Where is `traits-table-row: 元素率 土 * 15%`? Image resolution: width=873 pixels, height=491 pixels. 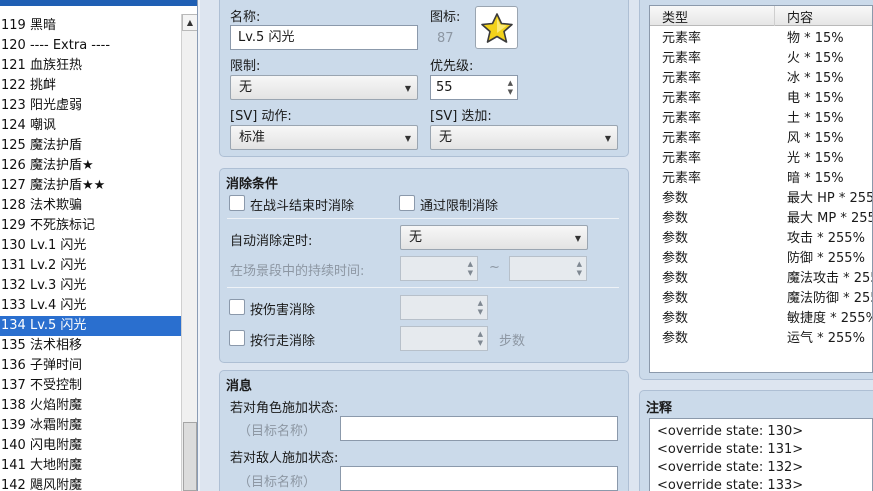
traits-table-row: 元素率 土 * 15% is located at coordinates (761, 116).